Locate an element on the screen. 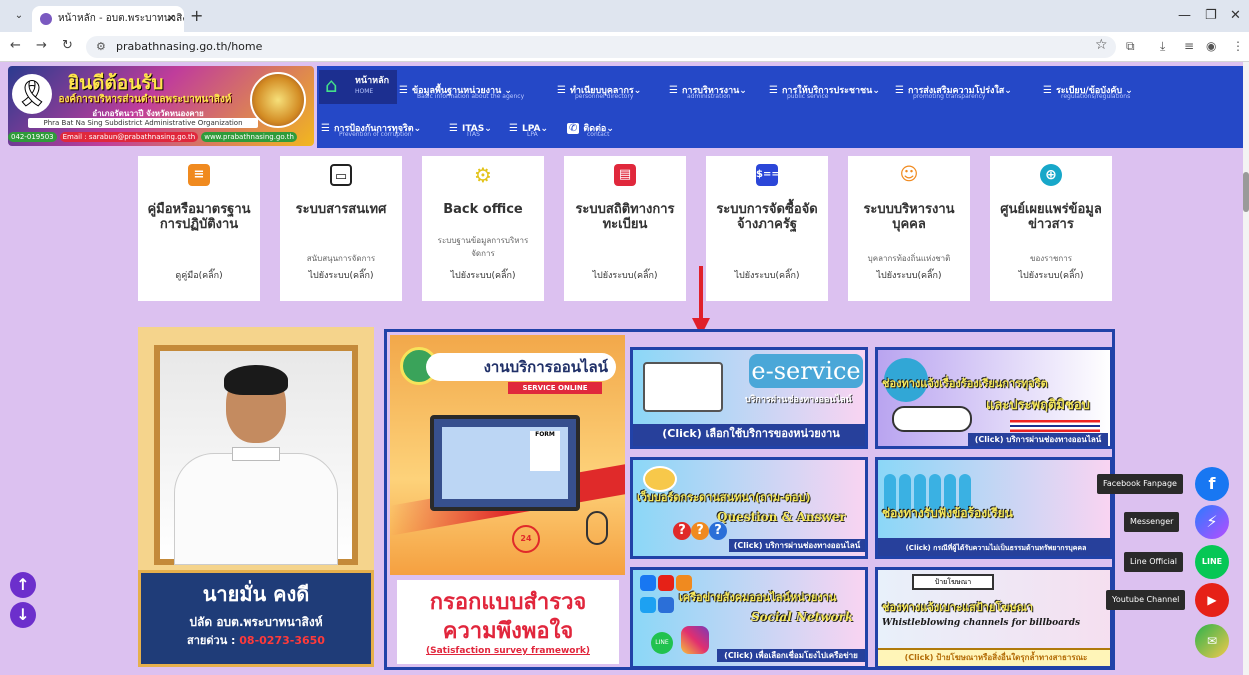 This screenshot has width=1249, height=675. tile-click-text: (Click) บริการผ่านช่องทางออนไลน์ is located at coordinates (1038, 439).